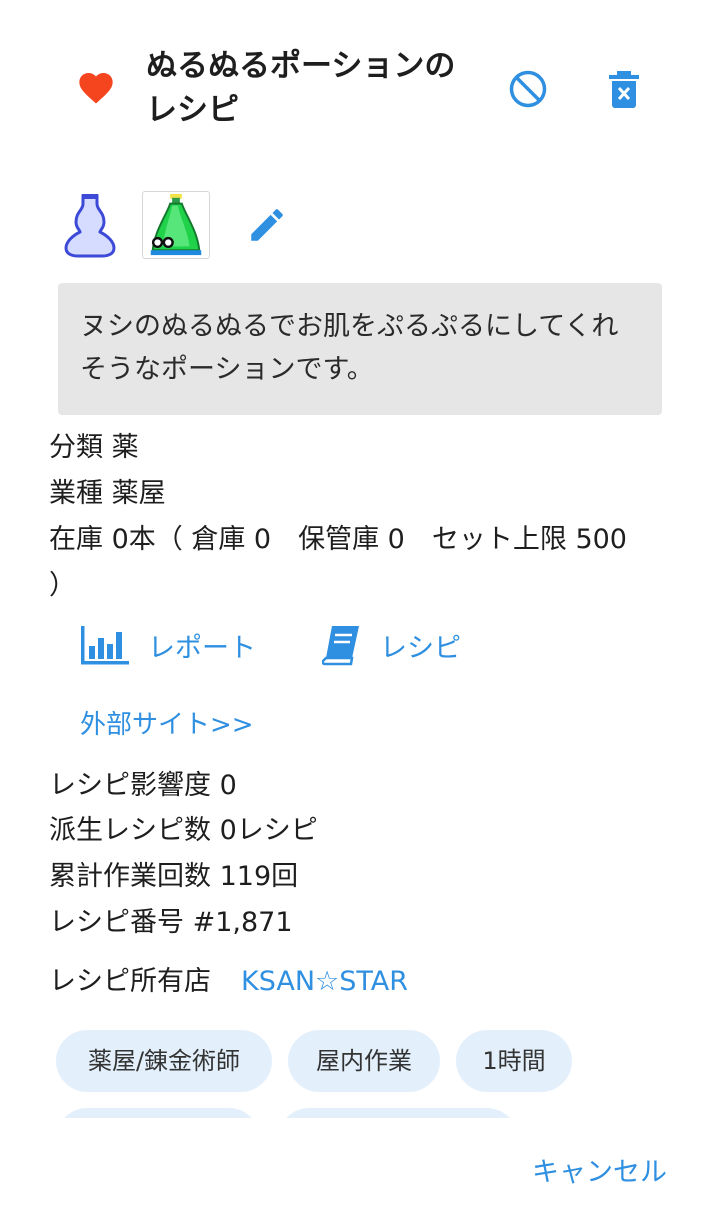 This screenshot has height=1225, width=719. I want to click on industry-text: 業種 薬屋, so click(107, 493).